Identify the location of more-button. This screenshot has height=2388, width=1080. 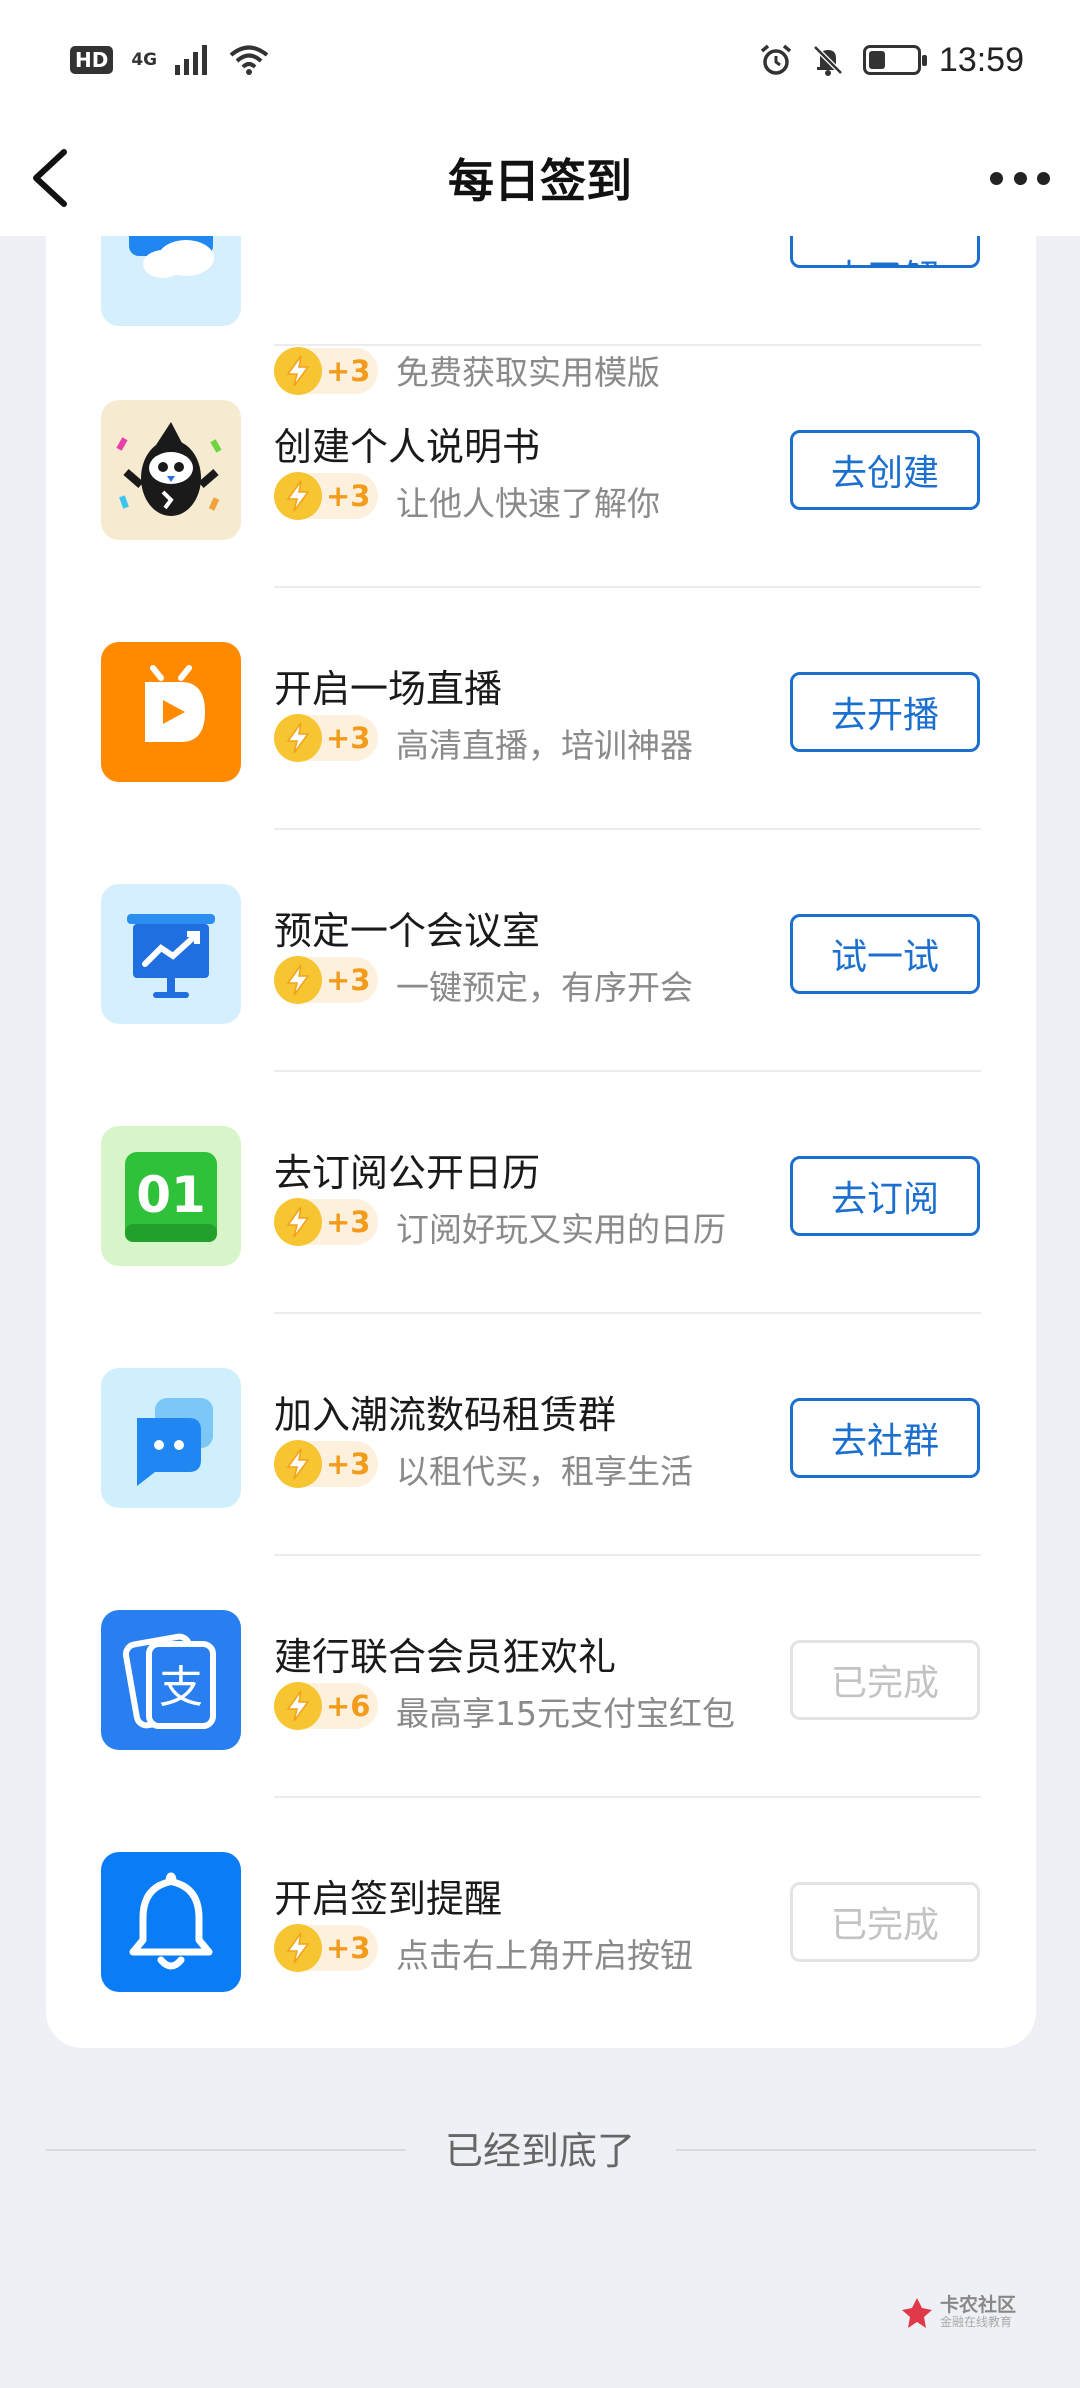
(1020, 178).